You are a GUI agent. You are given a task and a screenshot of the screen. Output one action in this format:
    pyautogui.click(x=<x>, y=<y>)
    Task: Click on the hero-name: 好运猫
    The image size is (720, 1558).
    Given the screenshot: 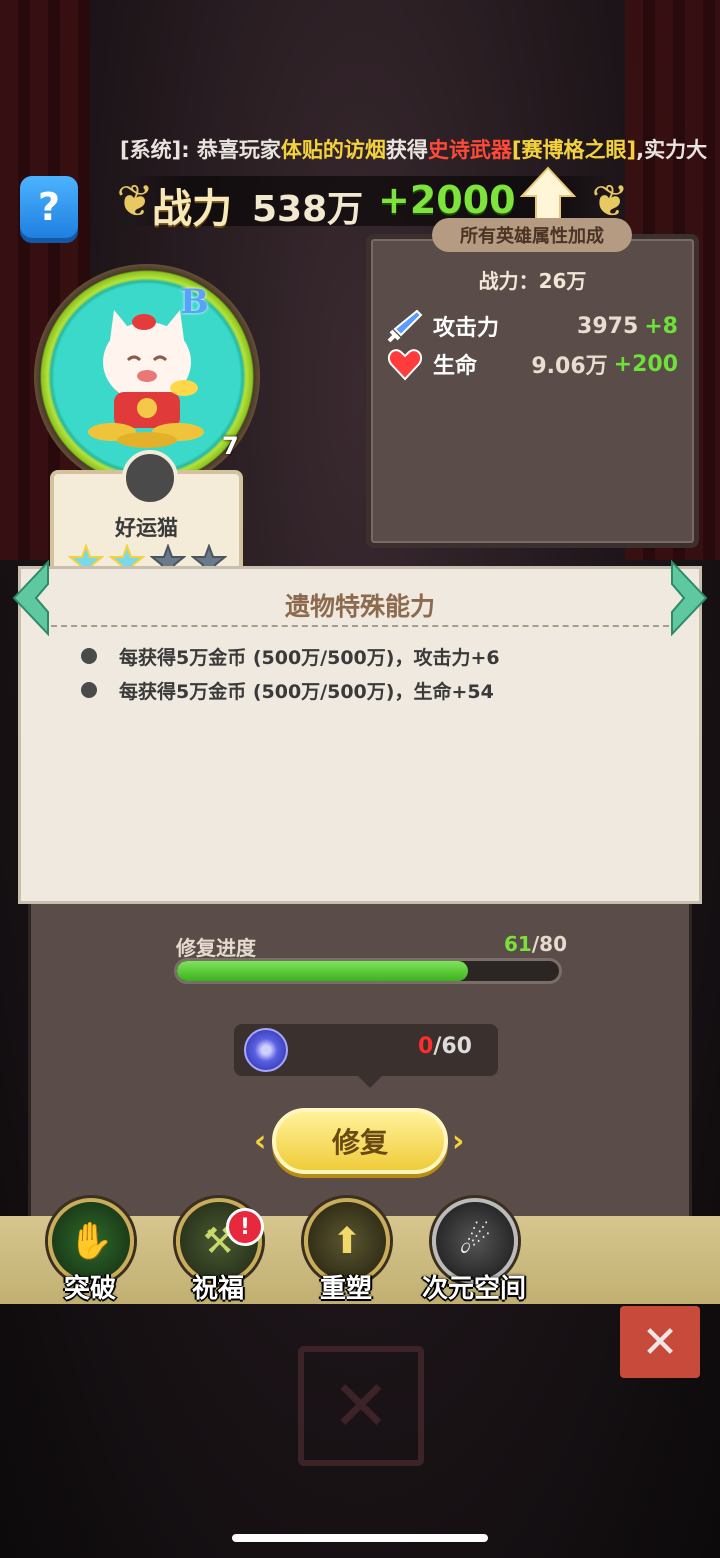 What is the action you would take?
    pyautogui.click(x=146, y=528)
    